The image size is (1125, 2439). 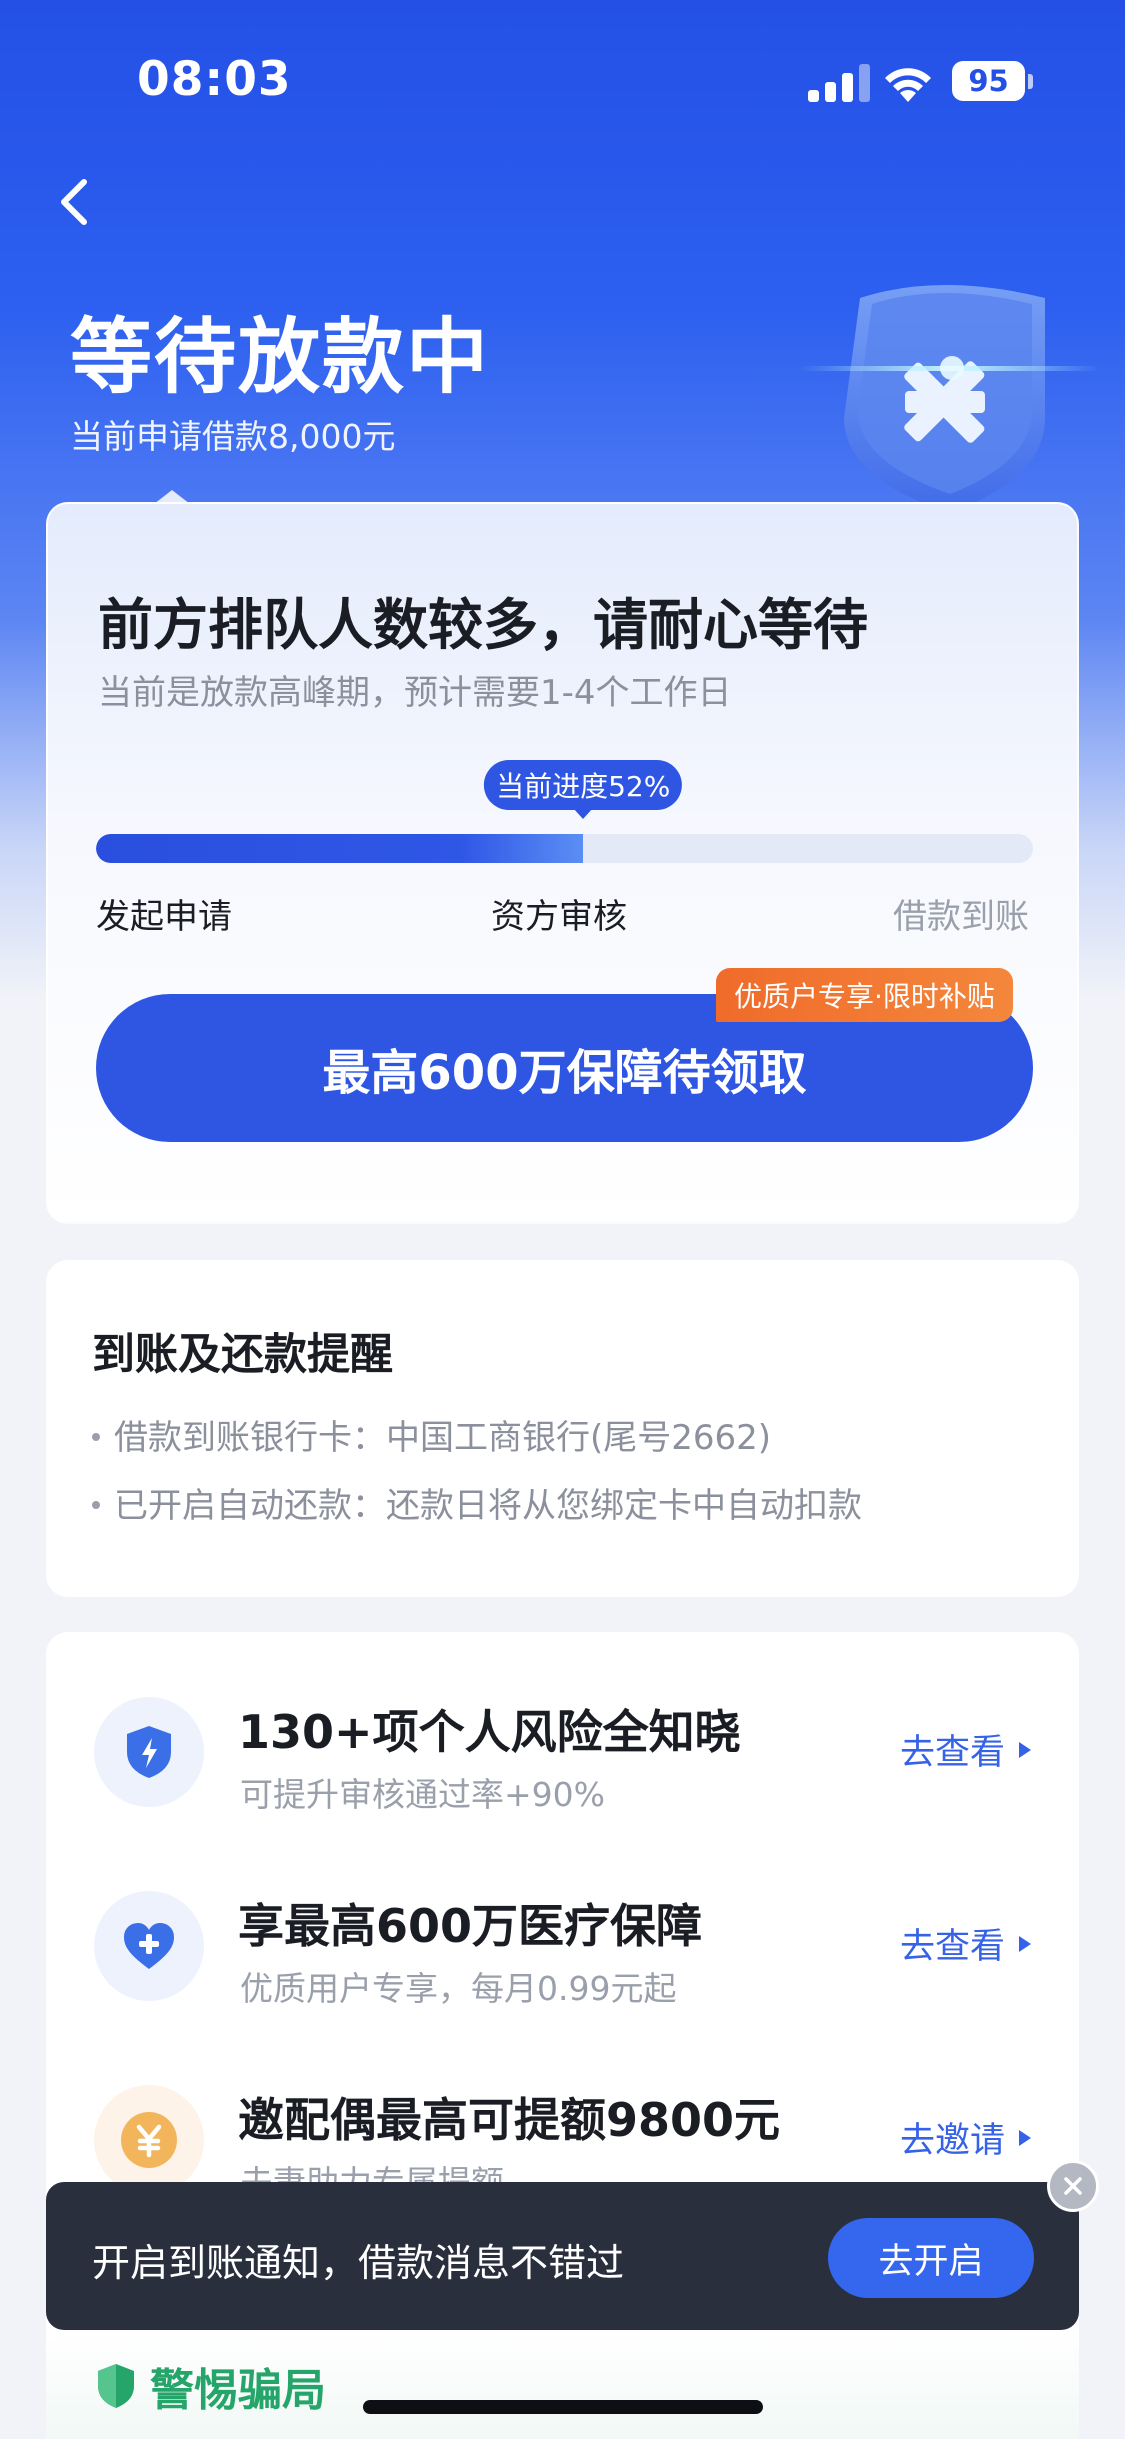 What do you see at coordinates (489, 1732) in the screenshot?
I see `service-title: 130+项个人风险全知晓` at bounding box center [489, 1732].